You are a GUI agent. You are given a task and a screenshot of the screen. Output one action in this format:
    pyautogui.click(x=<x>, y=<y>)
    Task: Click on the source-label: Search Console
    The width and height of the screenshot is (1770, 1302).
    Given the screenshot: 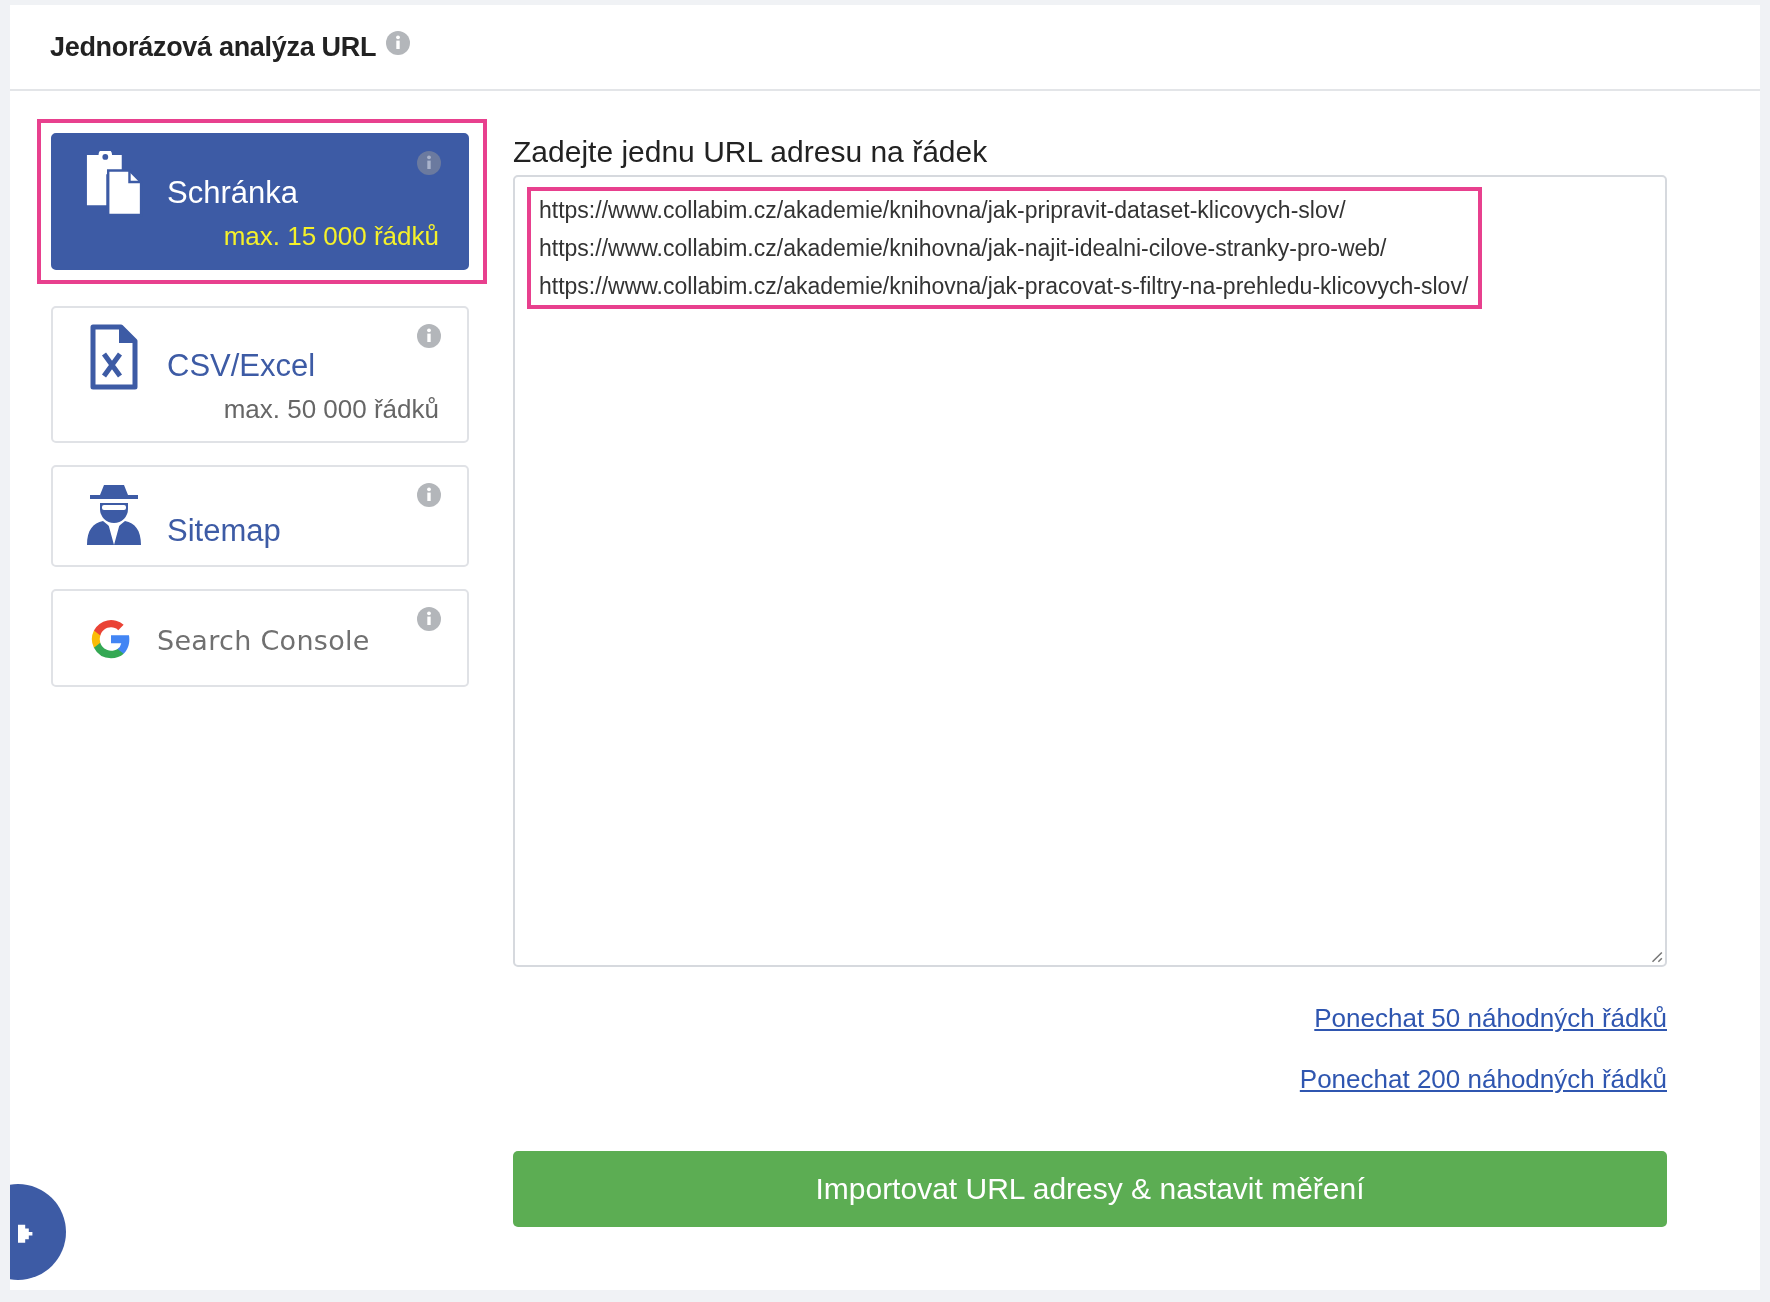 What is the action you would take?
    pyautogui.click(x=264, y=640)
    